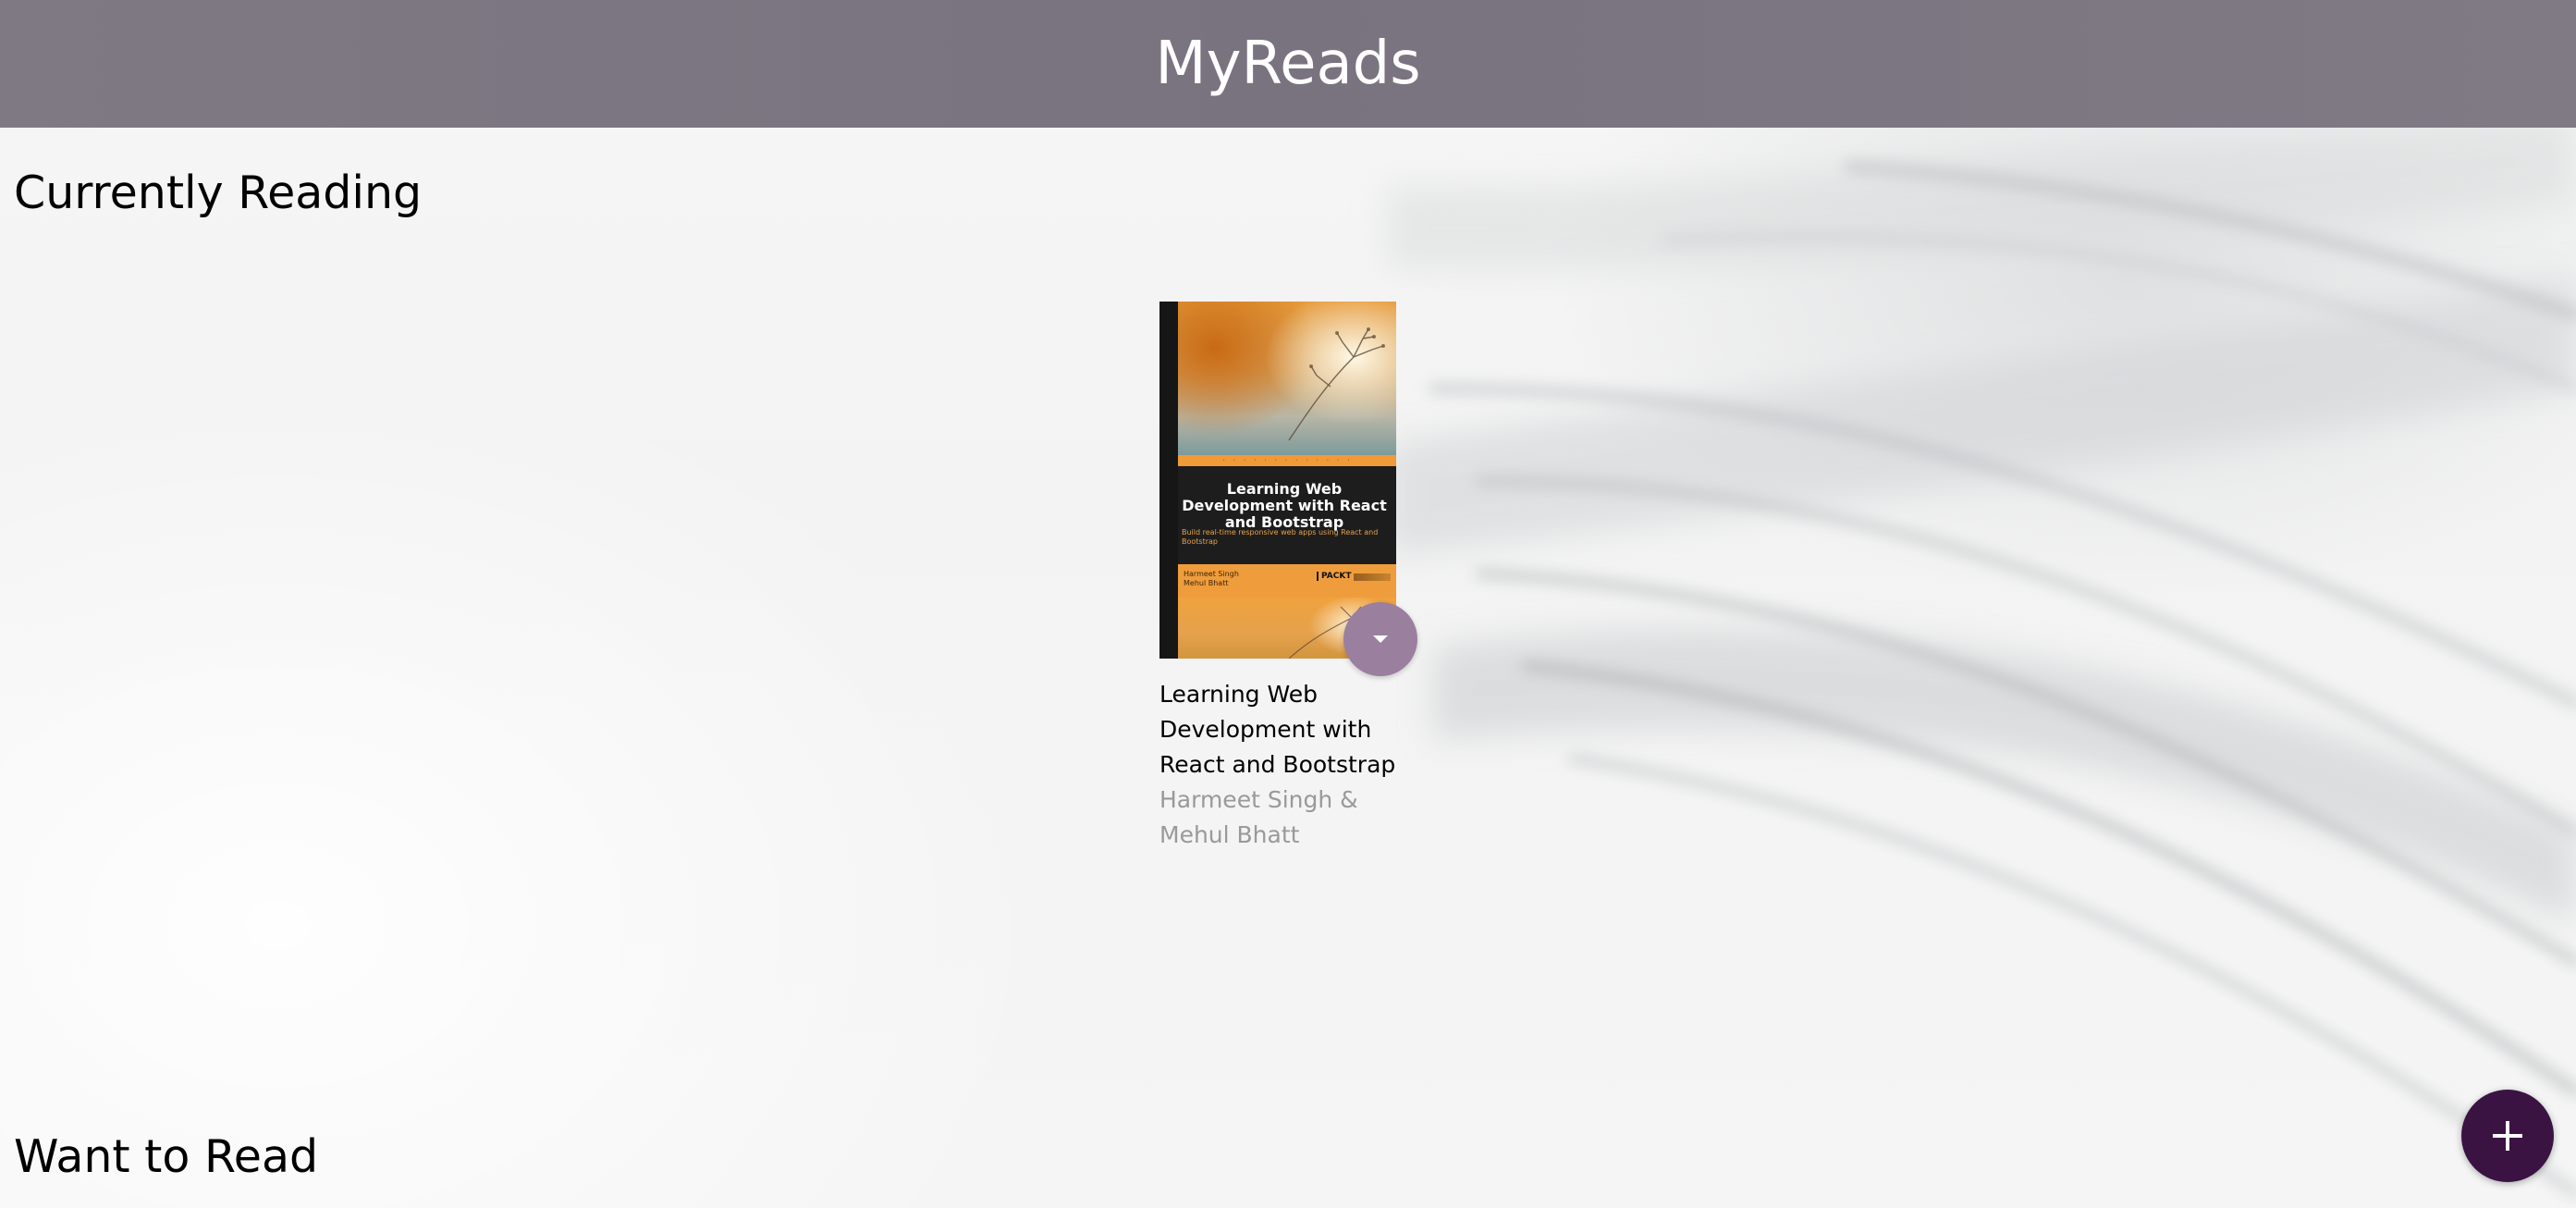 This screenshot has width=2576, height=1208. What do you see at coordinates (1258, 817) in the screenshot?
I see `book-authors: Harmeet Singh & Mehul Bhatt` at bounding box center [1258, 817].